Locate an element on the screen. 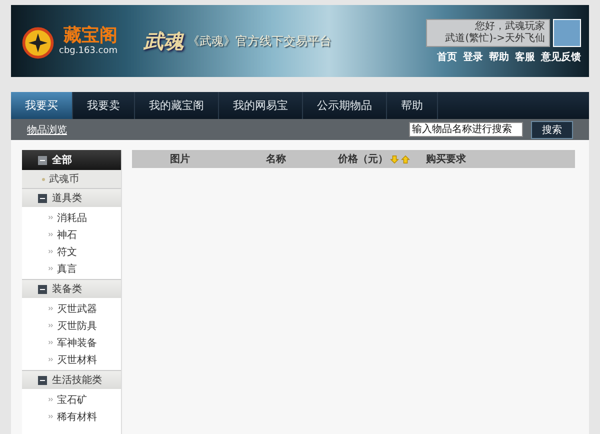 This screenshot has width=600, height=434. sidebar-subitem: 宝石矿 is located at coordinates (71, 399).